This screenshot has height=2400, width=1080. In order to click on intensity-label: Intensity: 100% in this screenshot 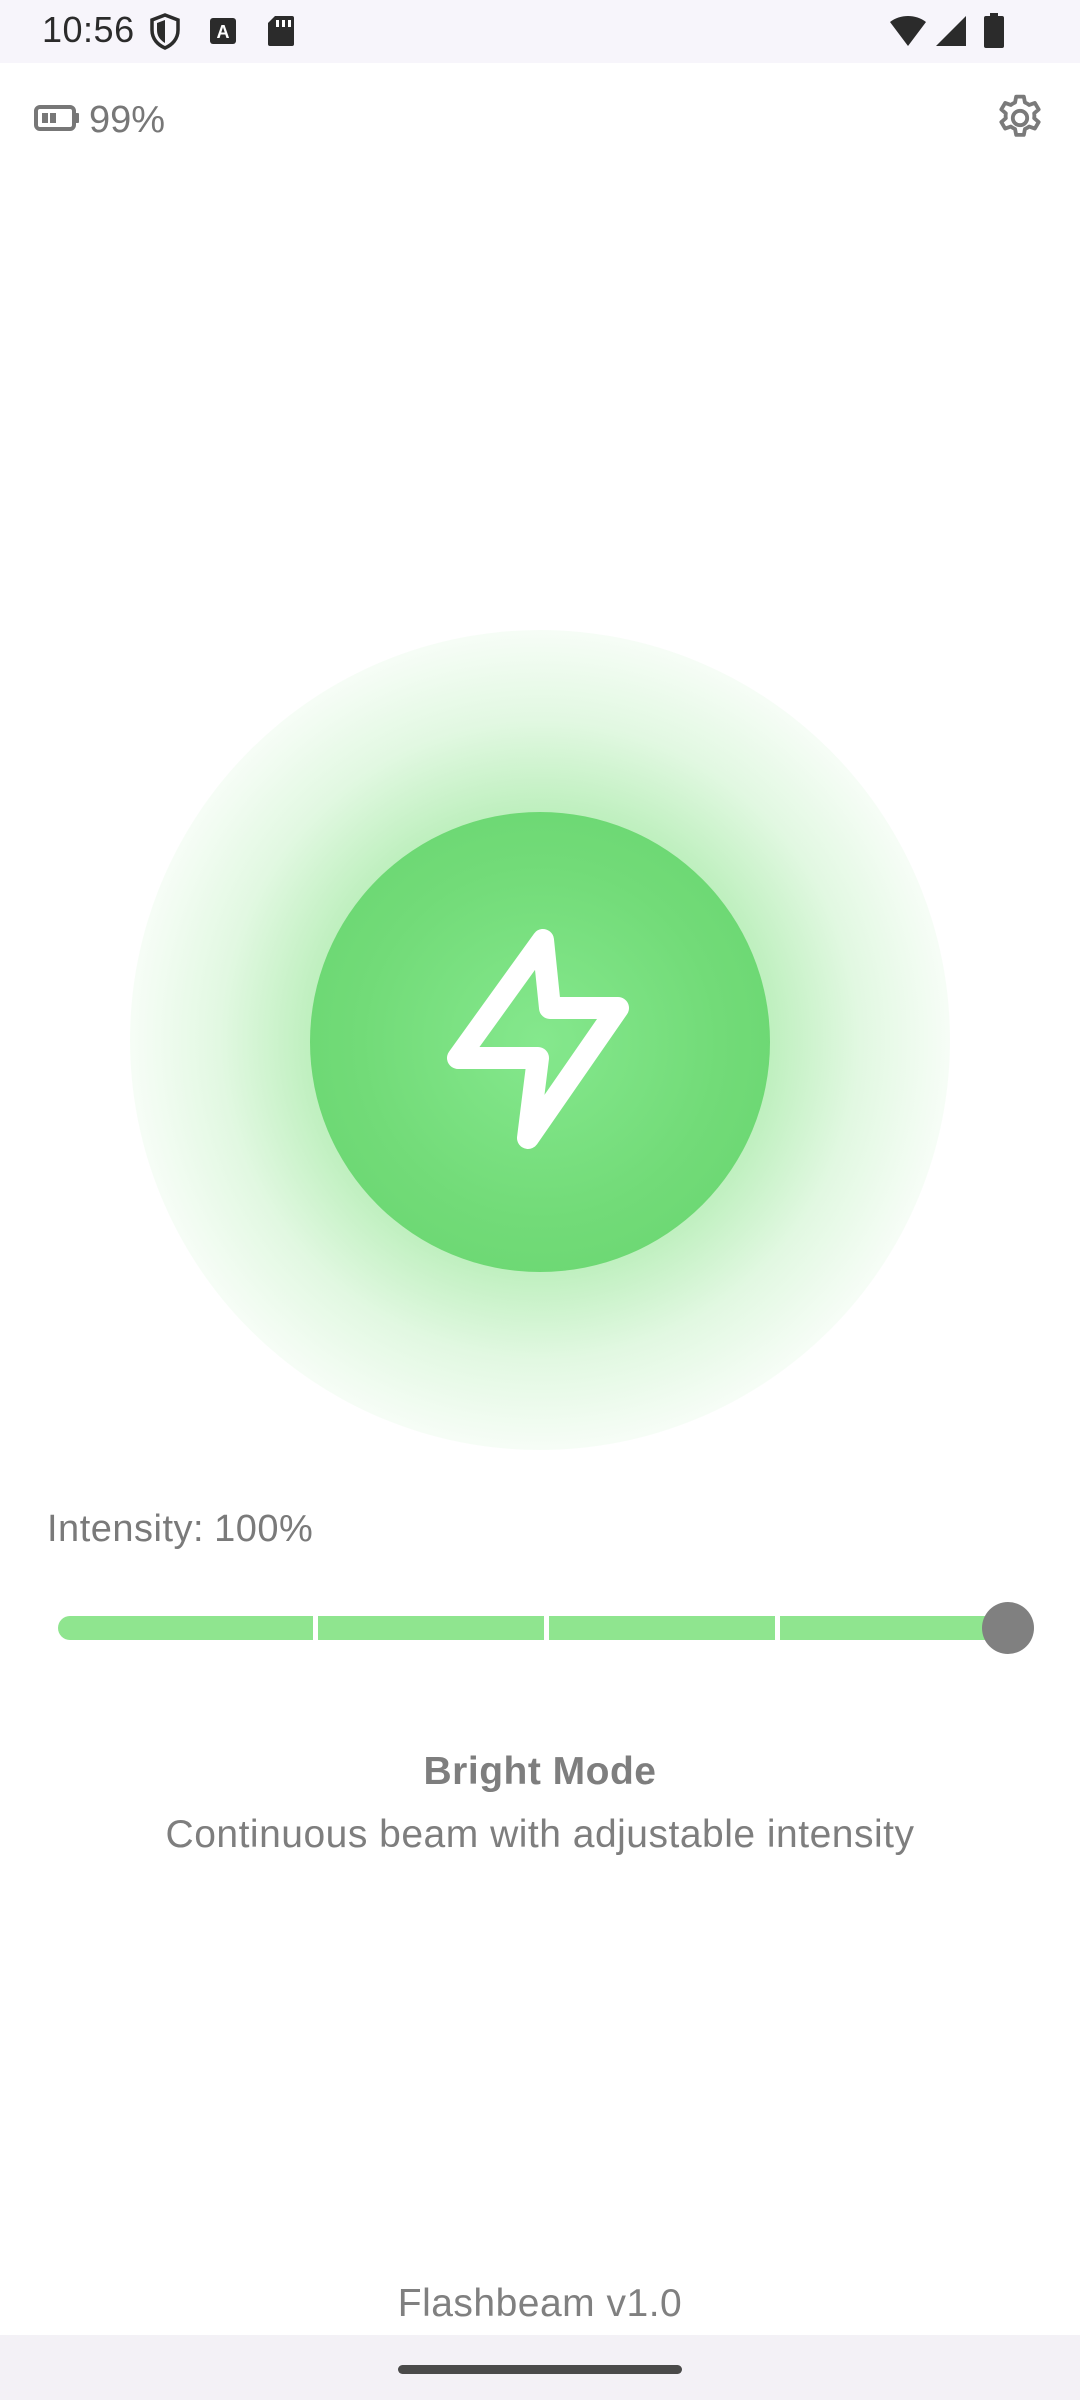, I will do `click(180, 1529)`.